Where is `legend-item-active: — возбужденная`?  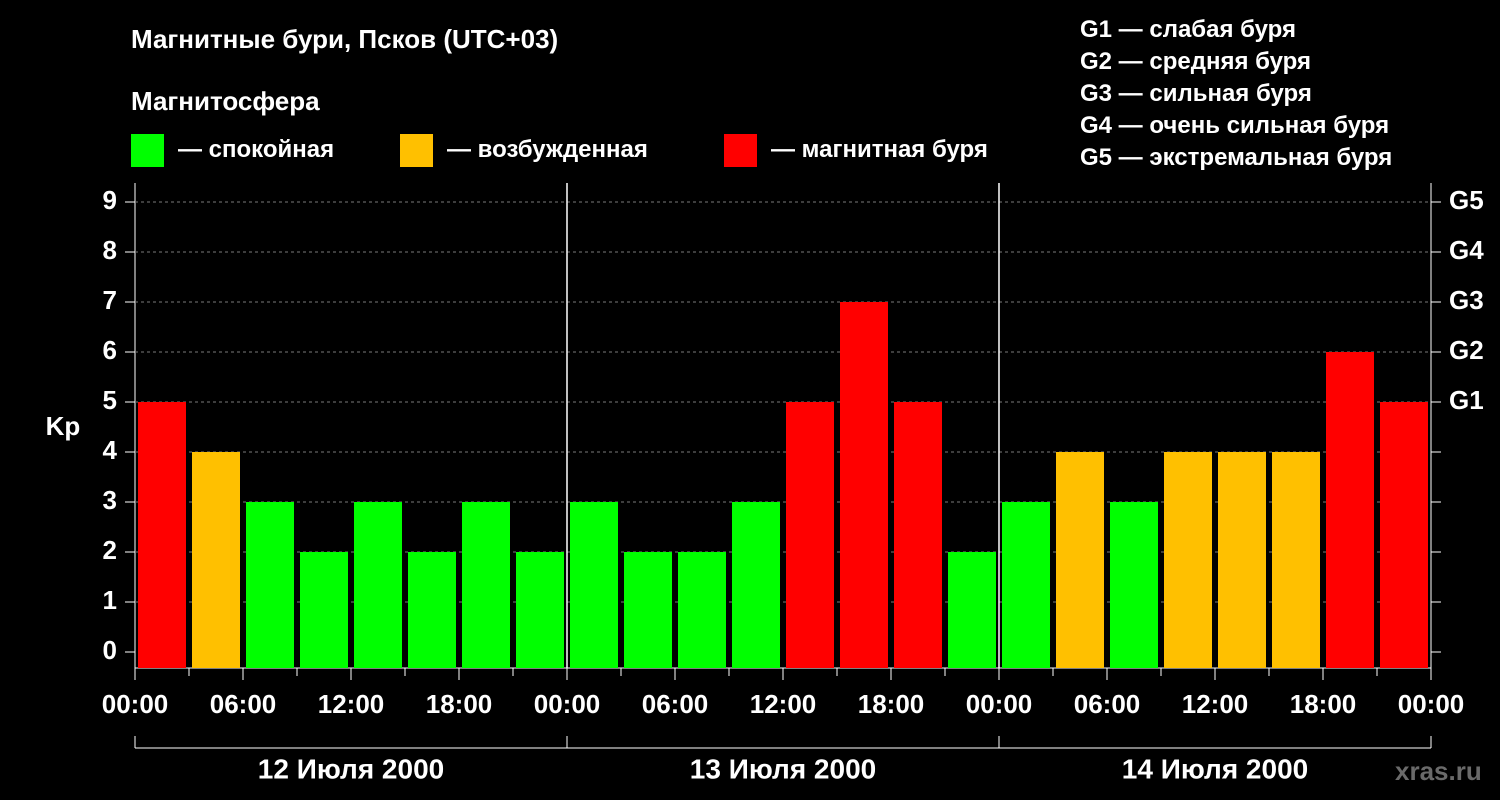 legend-item-active: — возбужденная is located at coordinates (524, 150).